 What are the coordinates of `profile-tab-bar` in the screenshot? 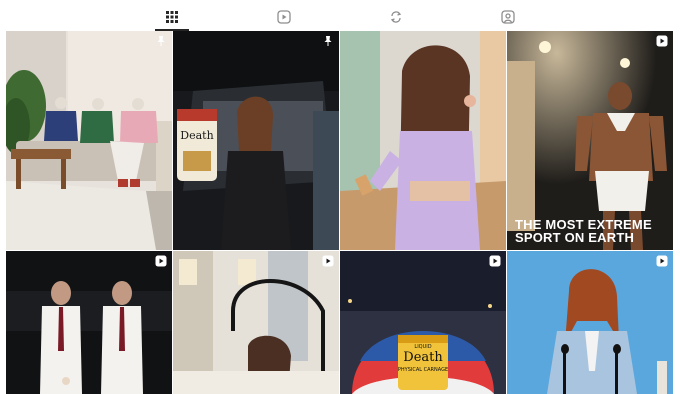 It's located at (340, 15).